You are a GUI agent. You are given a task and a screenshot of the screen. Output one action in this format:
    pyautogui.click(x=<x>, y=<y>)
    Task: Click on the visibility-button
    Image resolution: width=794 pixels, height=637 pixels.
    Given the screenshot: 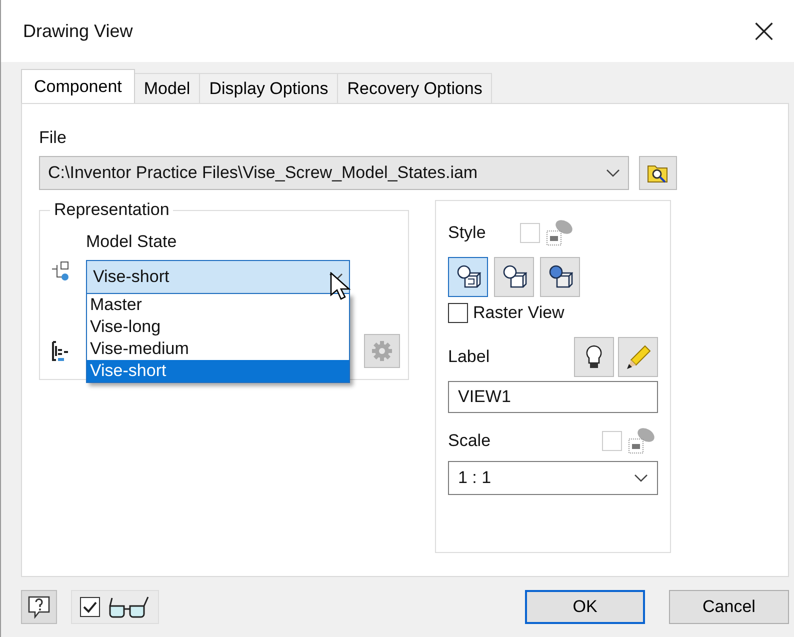 What is the action you would take?
    pyautogui.click(x=594, y=357)
    